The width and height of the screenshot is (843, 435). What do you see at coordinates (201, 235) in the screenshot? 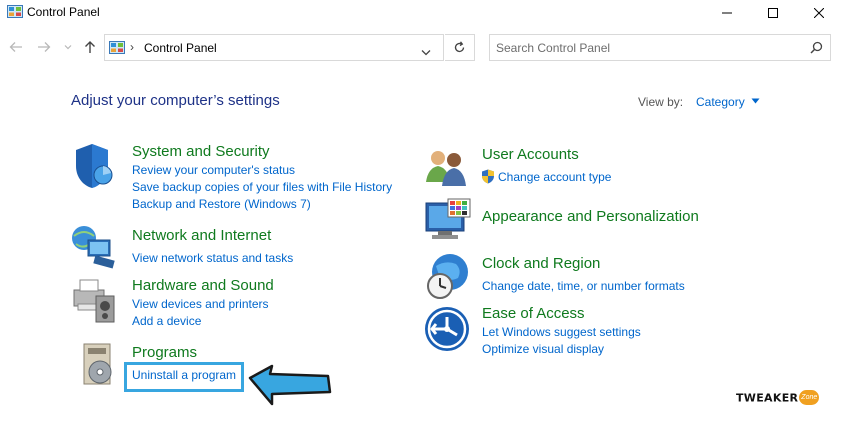
I see `category-title-network-internet: Network and Internet` at bounding box center [201, 235].